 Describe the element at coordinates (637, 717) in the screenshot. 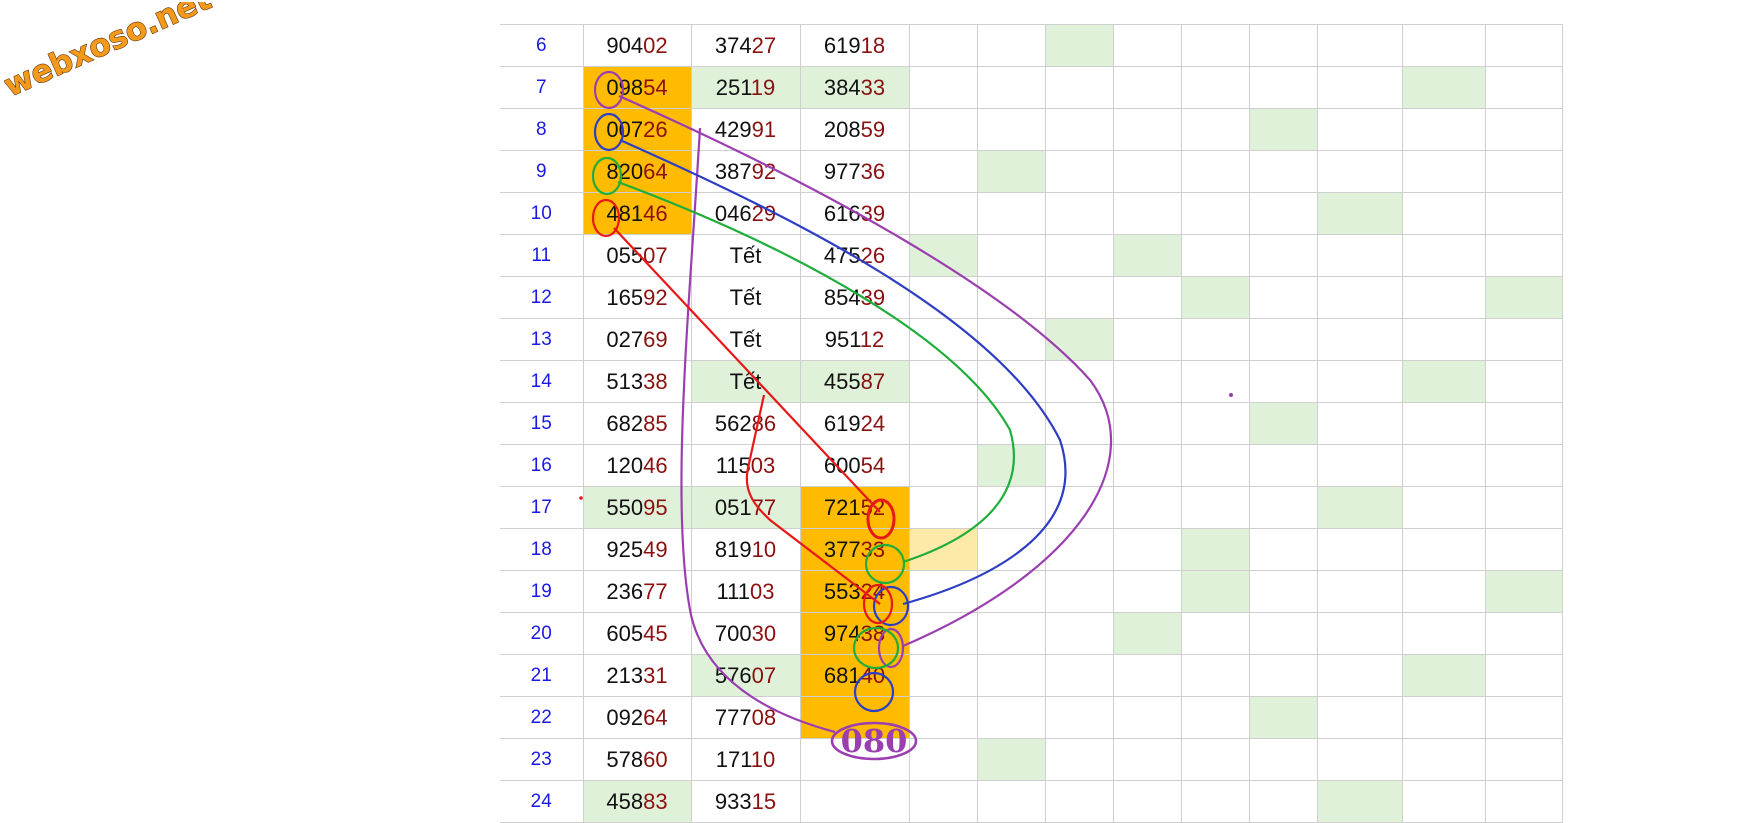

I see `result-cell: 09264` at that location.